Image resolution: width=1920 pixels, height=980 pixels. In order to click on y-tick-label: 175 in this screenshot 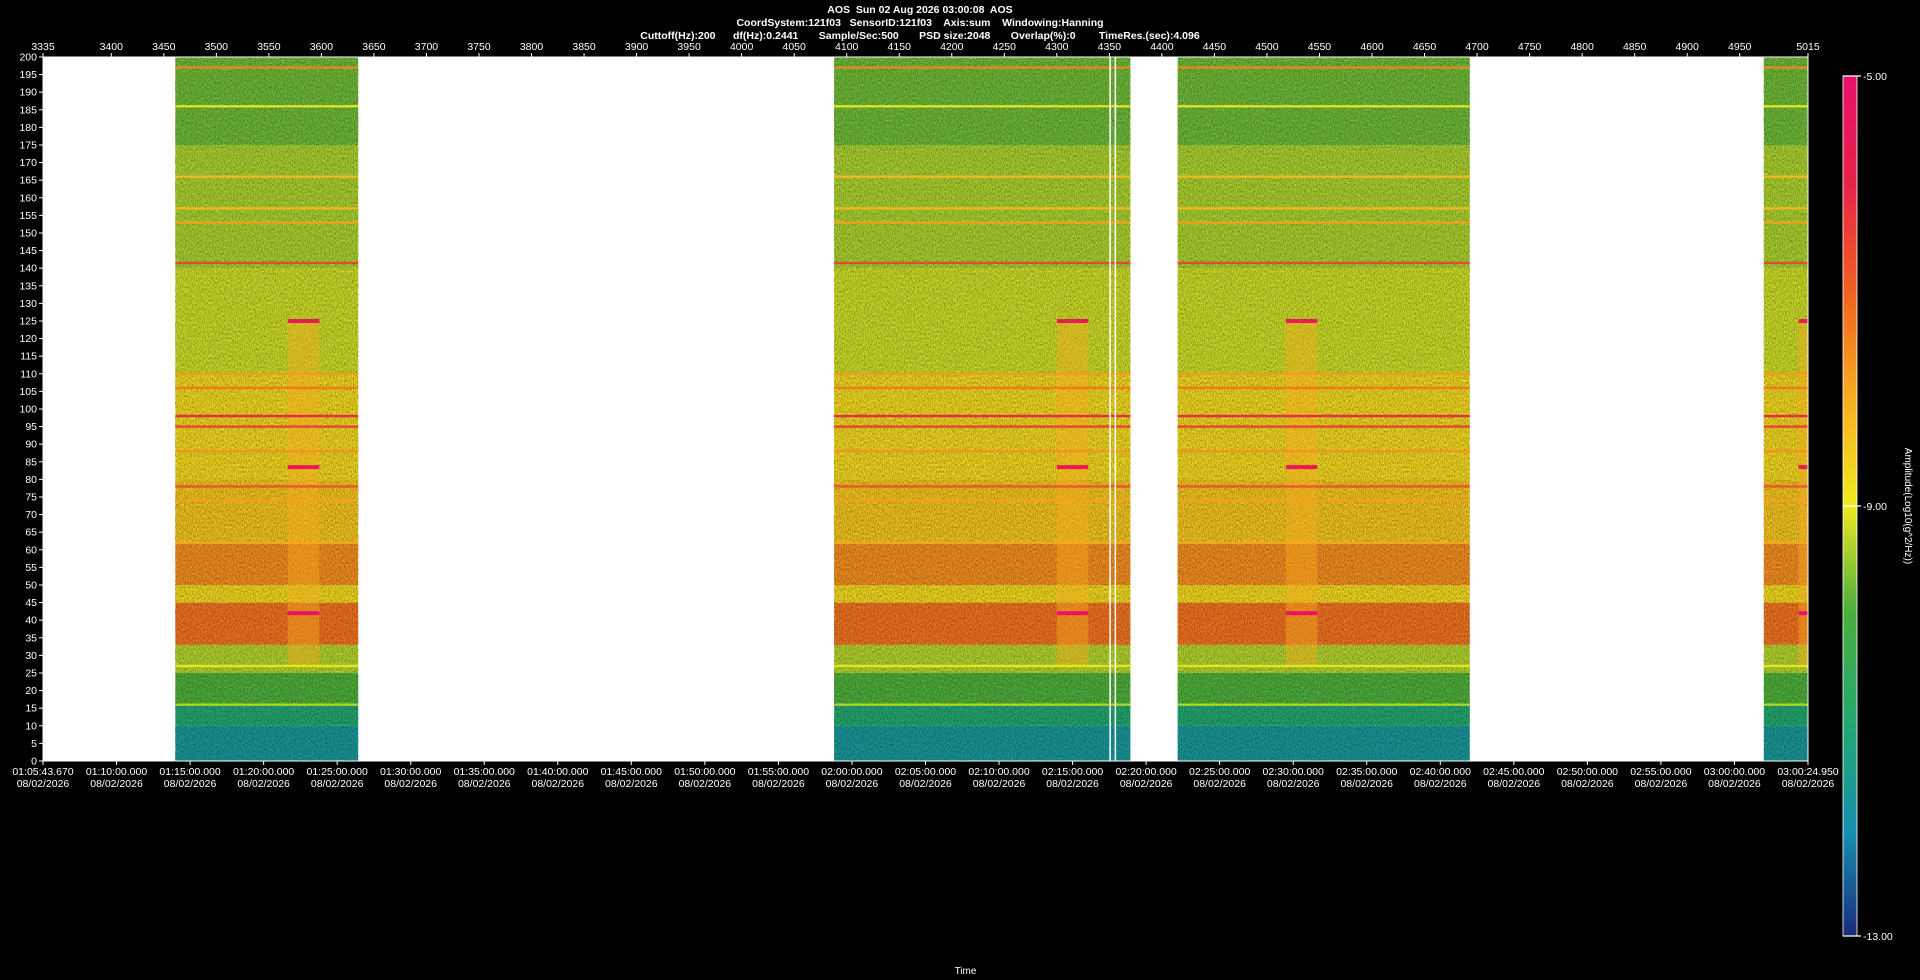, I will do `click(28, 146)`.